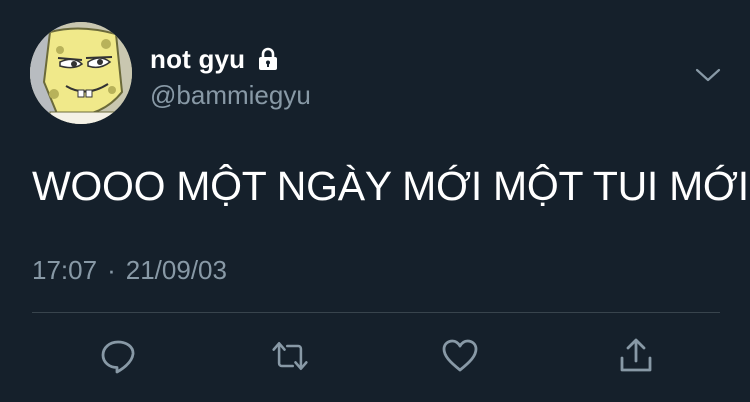  I want to click on name-row: not gyu, so click(215, 59).